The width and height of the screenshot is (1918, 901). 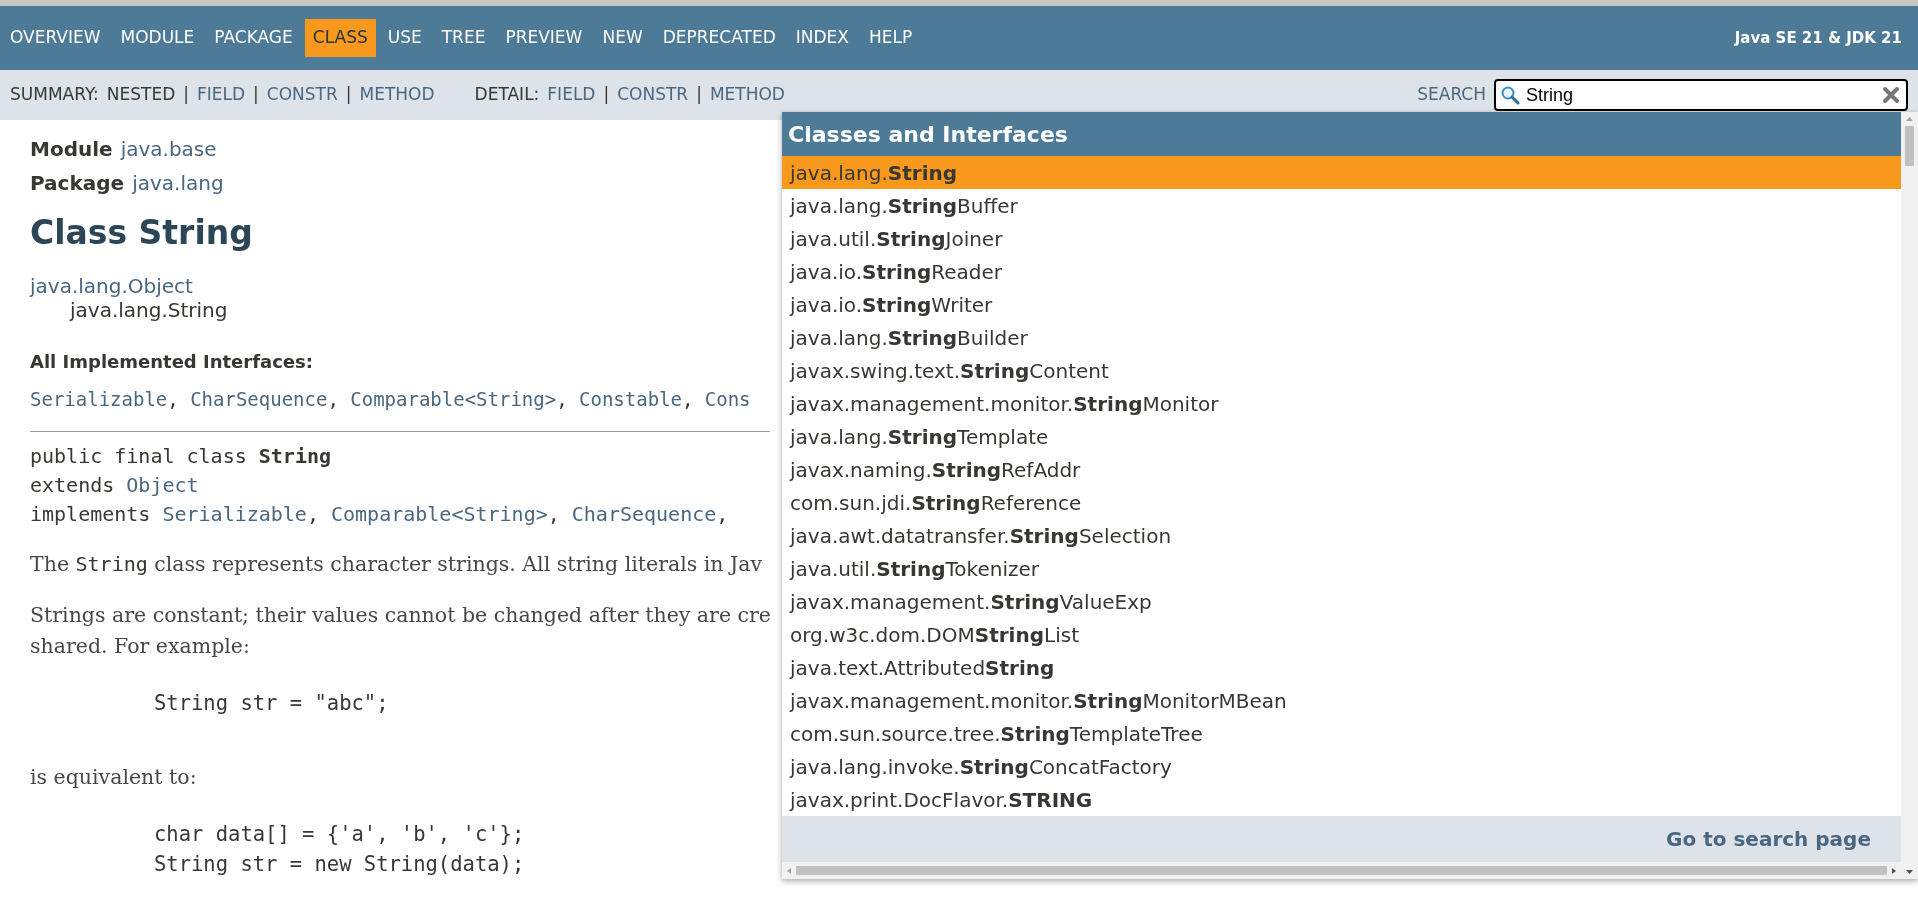 What do you see at coordinates (719, 38) in the screenshot?
I see `nav-tab: DEPRECATED` at bounding box center [719, 38].